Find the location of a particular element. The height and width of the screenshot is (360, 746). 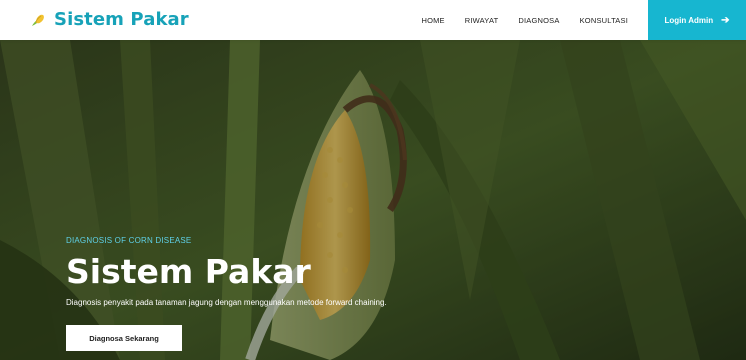

hero-eyebrow: DIAGNOSIS OF CORN DISEASE is located at coordinates (129, 240).